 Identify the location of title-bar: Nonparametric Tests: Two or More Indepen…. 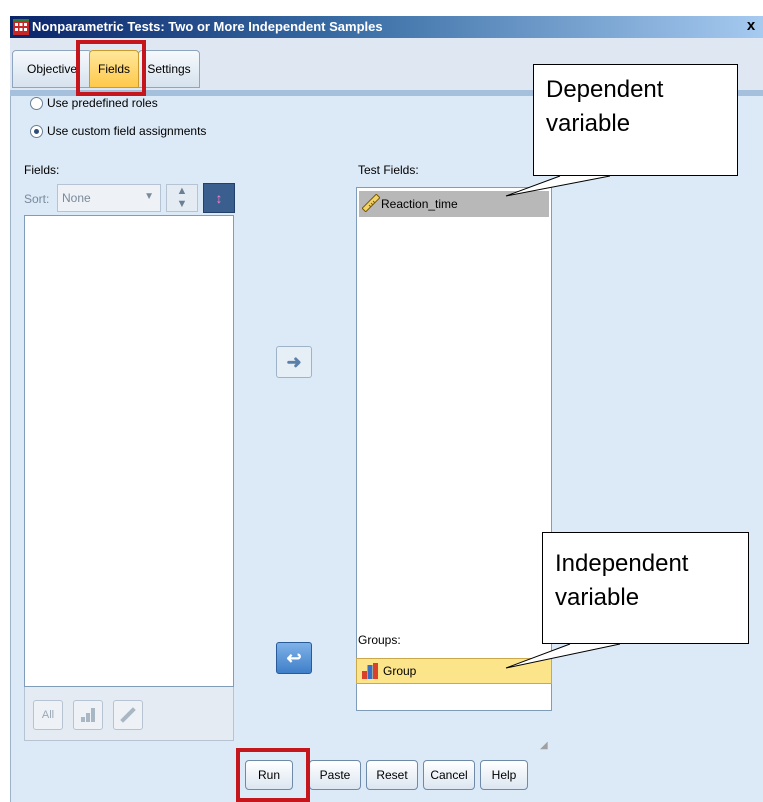
(386, 27).